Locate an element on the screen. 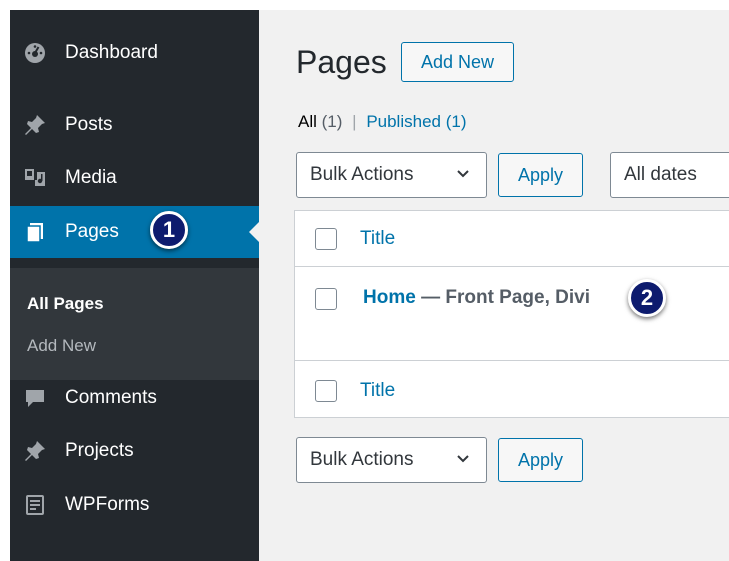 Image resolution: width=729 pixels, height=561 pixels. filter-published-count: (1) is located at coordinates (456, 121).